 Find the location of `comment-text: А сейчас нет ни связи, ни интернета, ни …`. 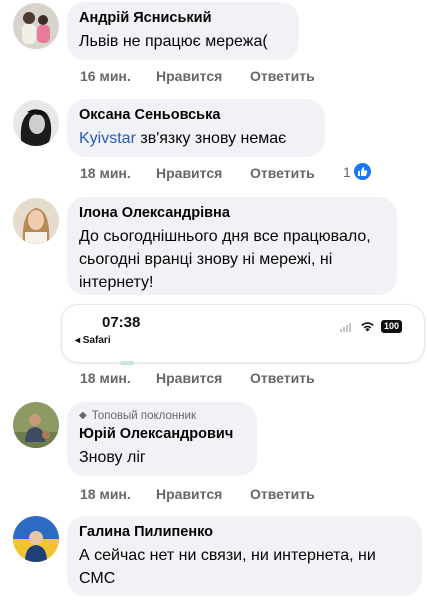

comment-text: А сейчас нет ни связи, ни интернета, ни … is located at coordinates (227, 567).